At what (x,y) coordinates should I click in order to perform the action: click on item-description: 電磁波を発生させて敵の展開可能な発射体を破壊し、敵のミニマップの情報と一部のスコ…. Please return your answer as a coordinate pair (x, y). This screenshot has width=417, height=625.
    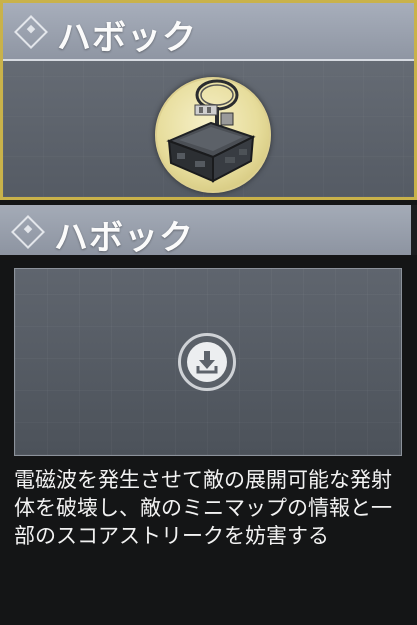
    Looking at the image, I should click on (203, 508).